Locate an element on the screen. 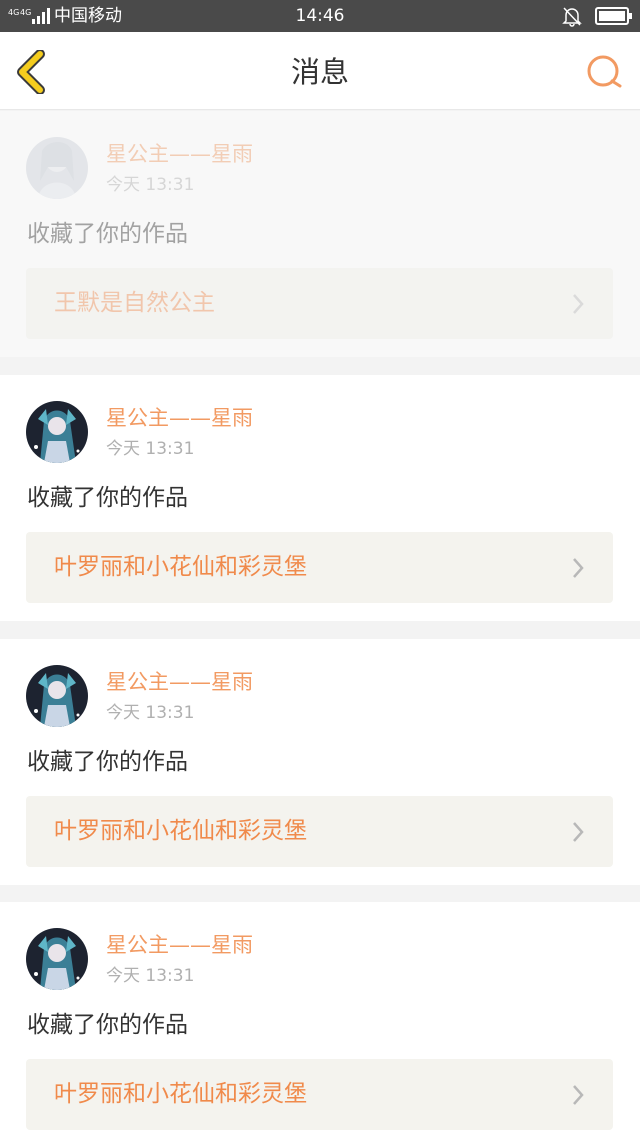 The width and height of the screenshot is (640, 1148). battery-icon is located at coordinates (613, 16).